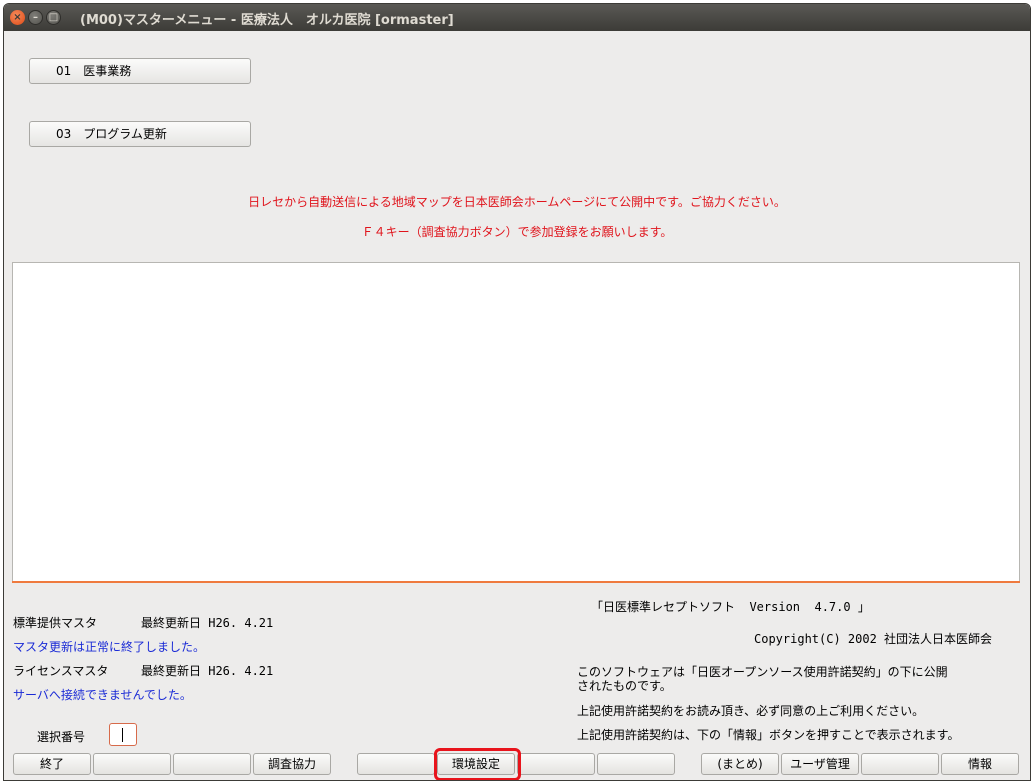  Describe the element at coordinates (517, 232) in the screenshot. I see `notice-line-2: Ｆ４キー（調査協力ボタン）で参加登録をお願いします。` at that location.